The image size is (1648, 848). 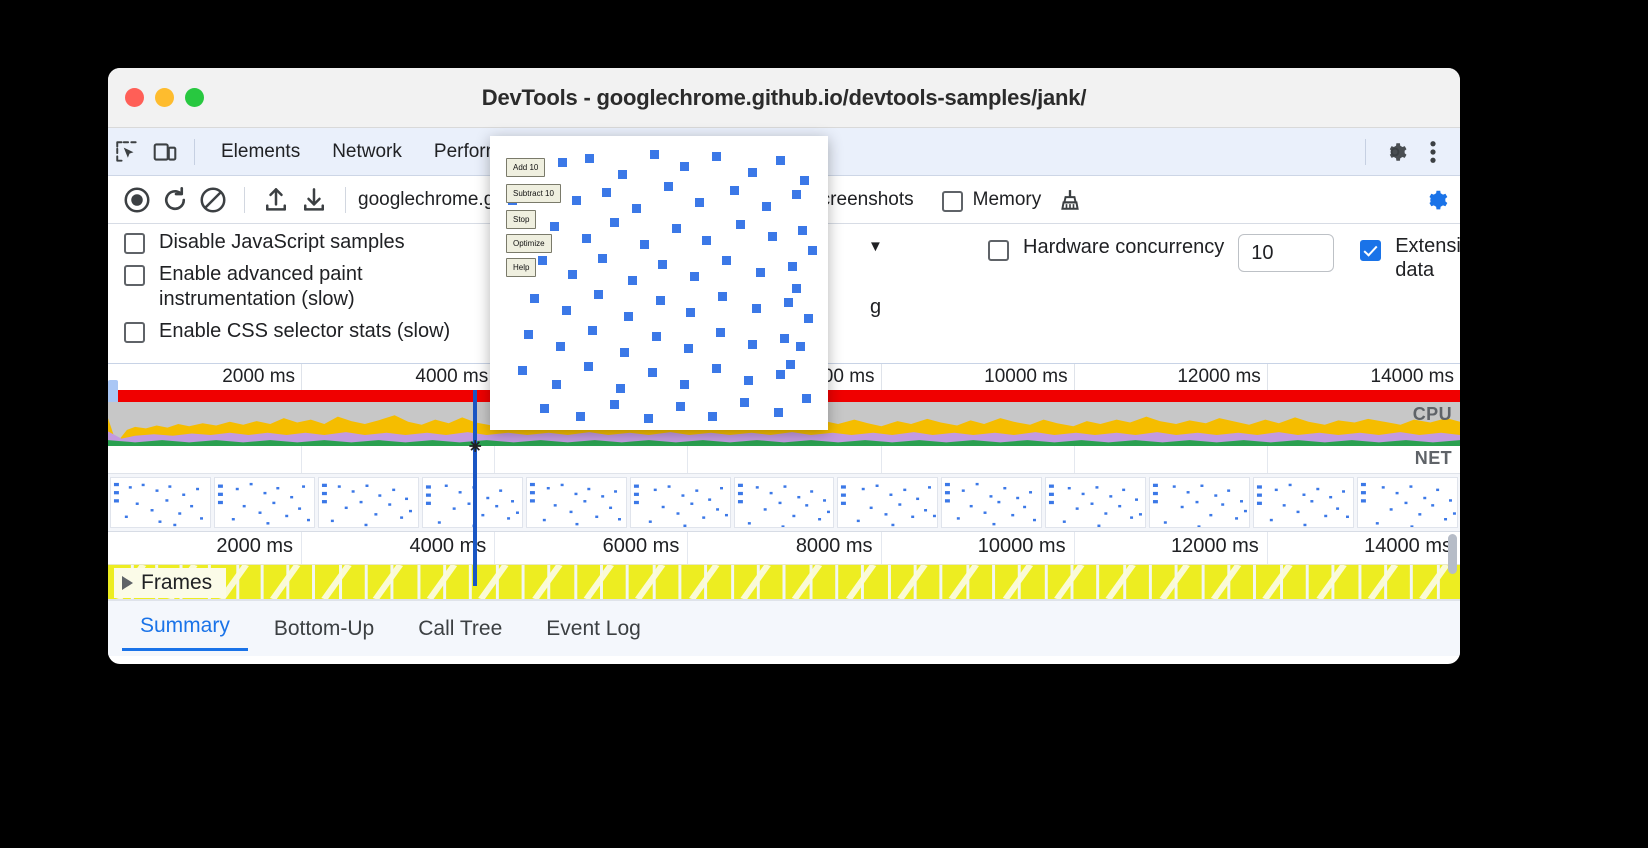 I want to click on reload-record-icon, so click(x=175, y=200).